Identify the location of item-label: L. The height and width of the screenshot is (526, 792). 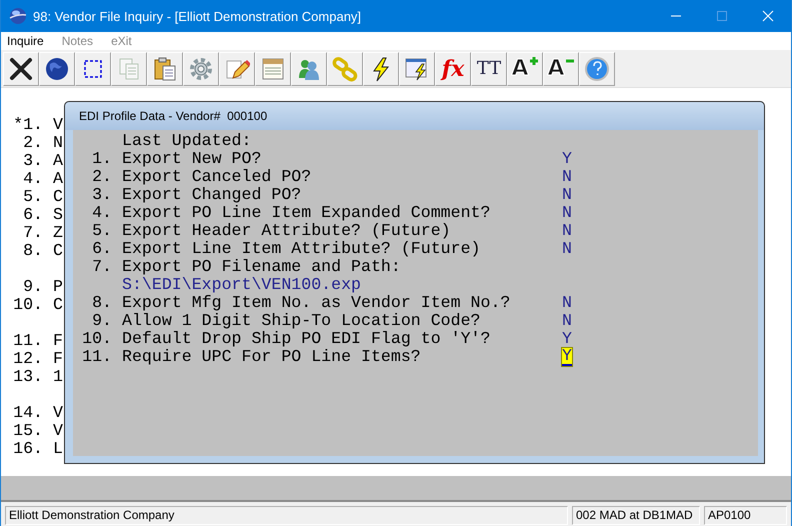
(58, 449).